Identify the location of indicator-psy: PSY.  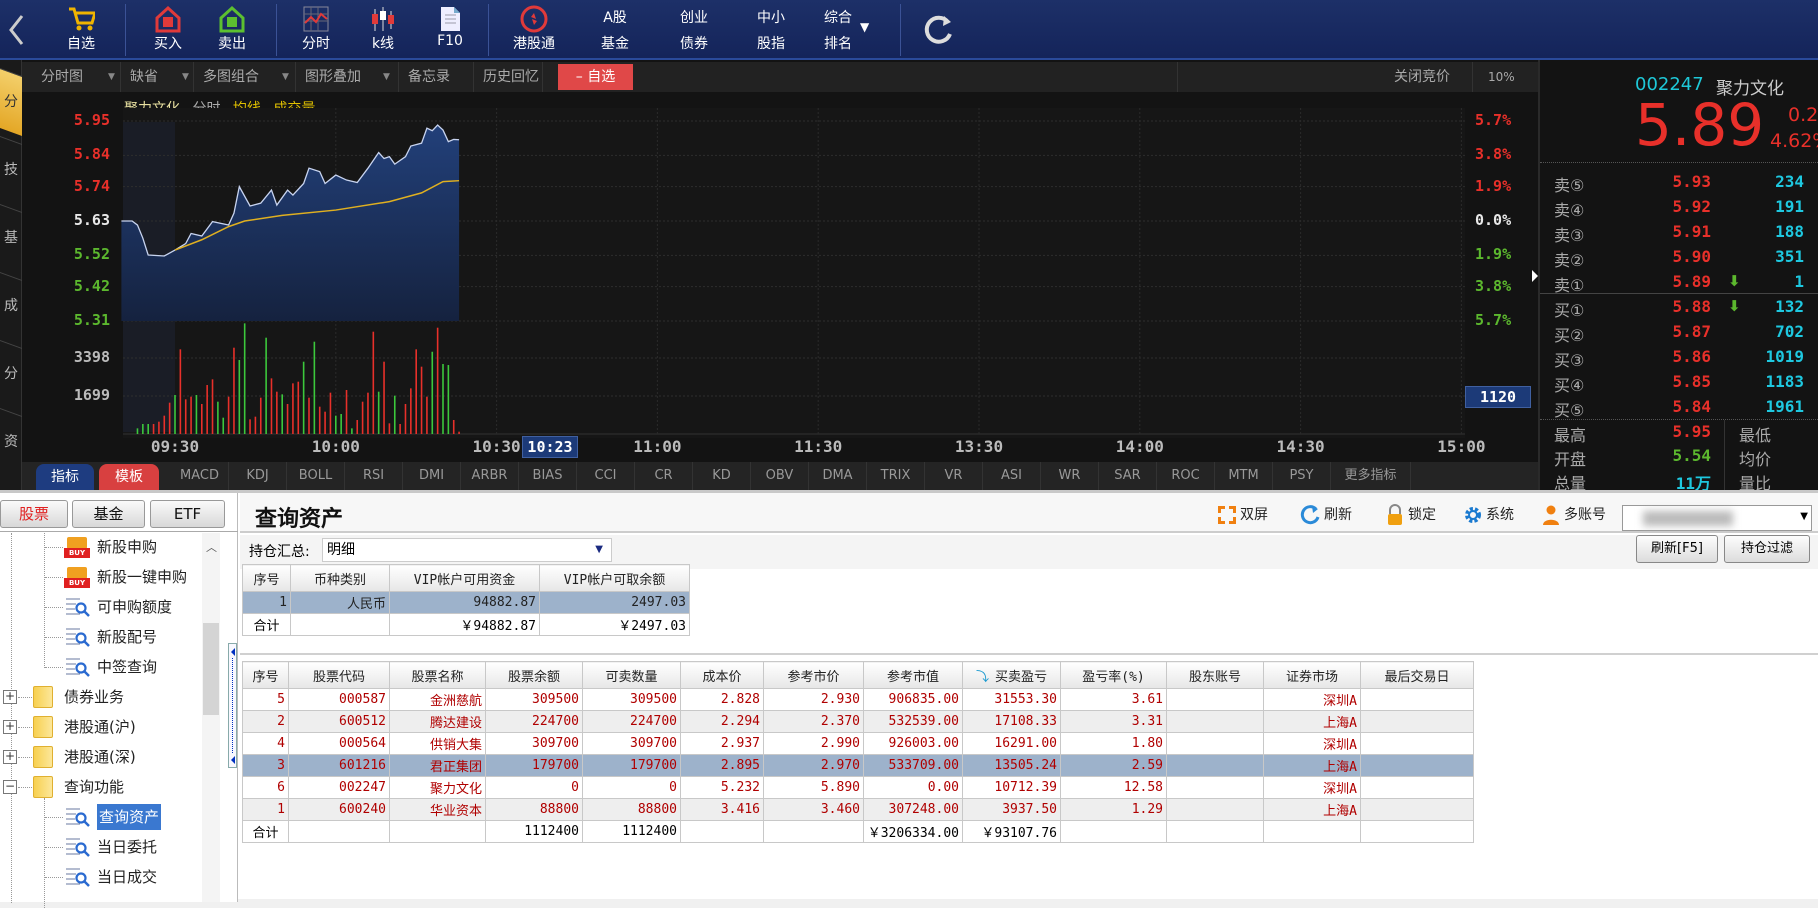
(1302, 476).